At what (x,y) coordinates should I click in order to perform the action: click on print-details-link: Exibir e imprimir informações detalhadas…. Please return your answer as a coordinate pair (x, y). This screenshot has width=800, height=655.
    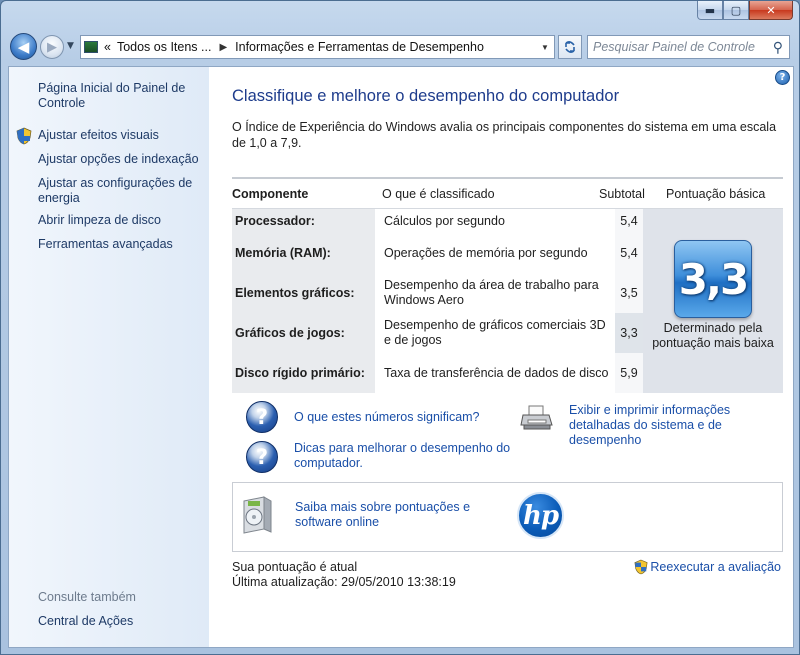
    Looking at the image, I should click on (679, 425).